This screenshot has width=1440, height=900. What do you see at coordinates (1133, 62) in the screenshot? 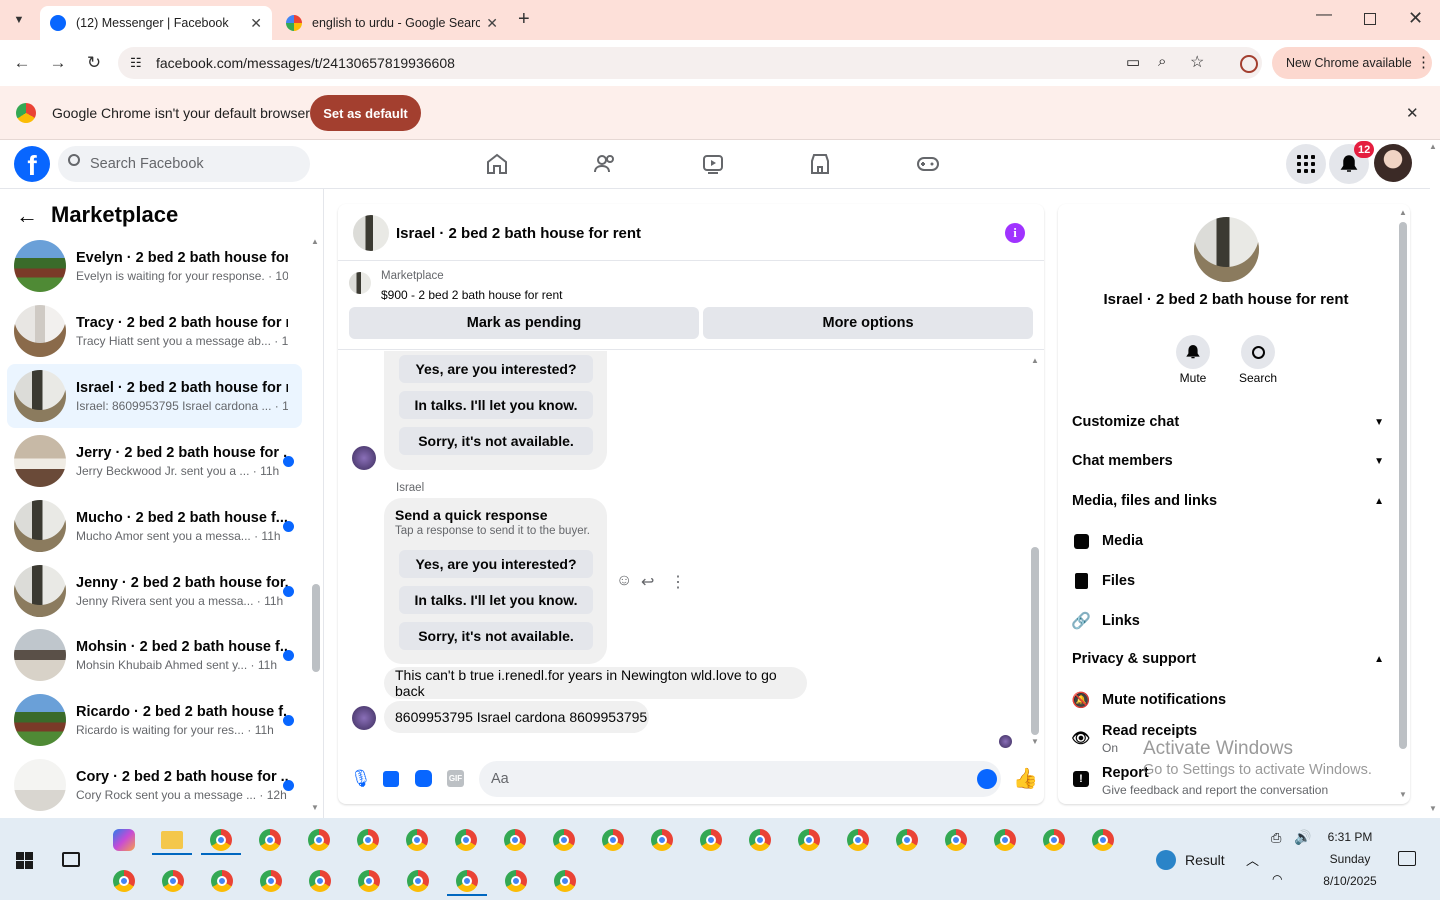
I see `install-app-icon: ▭` at bounding box center [1133, 62].